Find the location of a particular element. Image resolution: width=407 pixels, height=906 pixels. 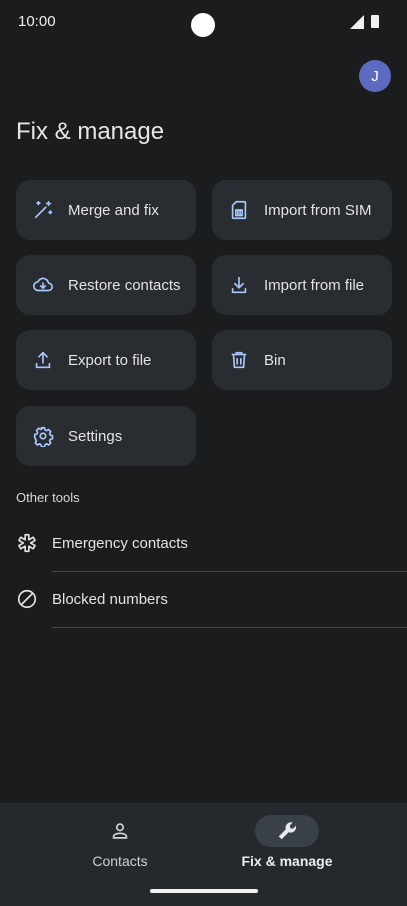

import-from-file-button: Import from file is located at coordinates (302, 285).